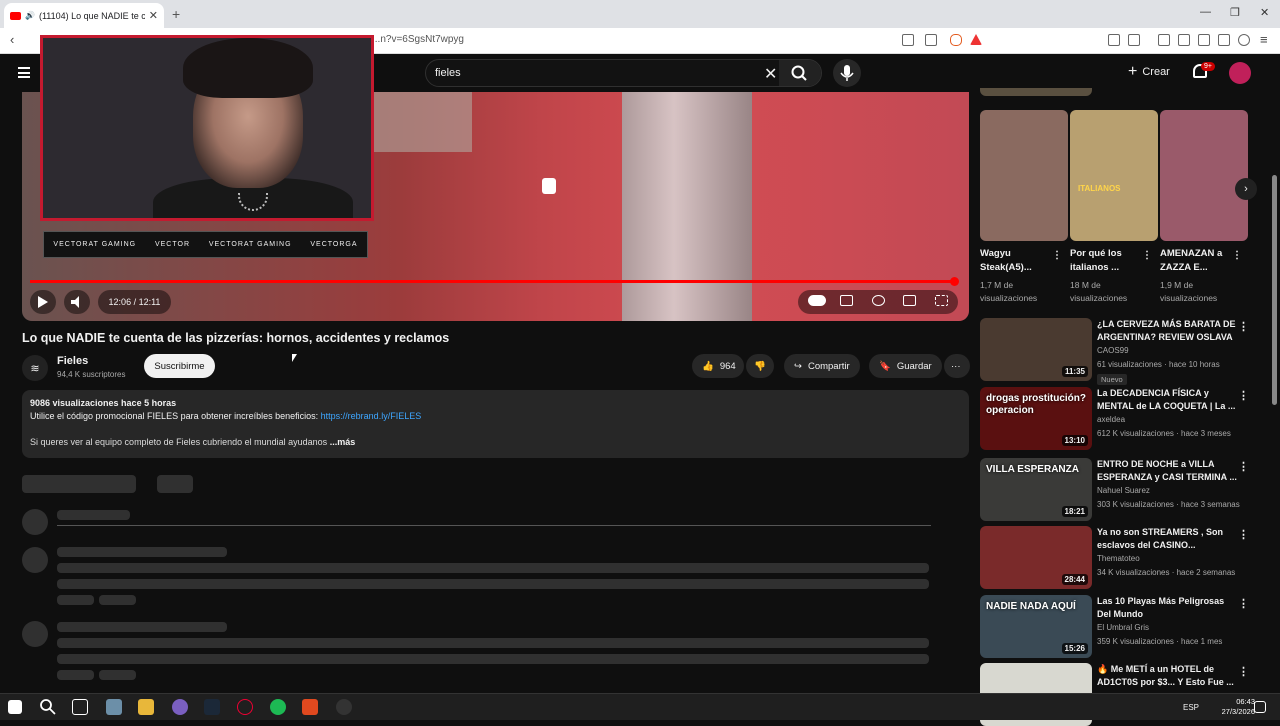 The image size is (1280, 726). What do you see at coordinates (146, 707) in the screenshot?
I see `file-explorer-icon` at bounding box center [146, 707].